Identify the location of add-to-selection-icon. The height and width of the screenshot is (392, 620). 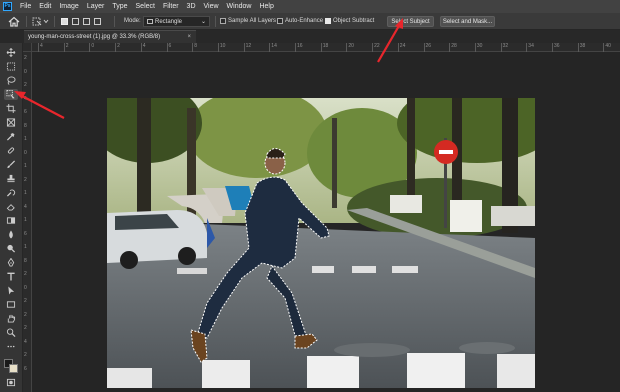
(75, 21).